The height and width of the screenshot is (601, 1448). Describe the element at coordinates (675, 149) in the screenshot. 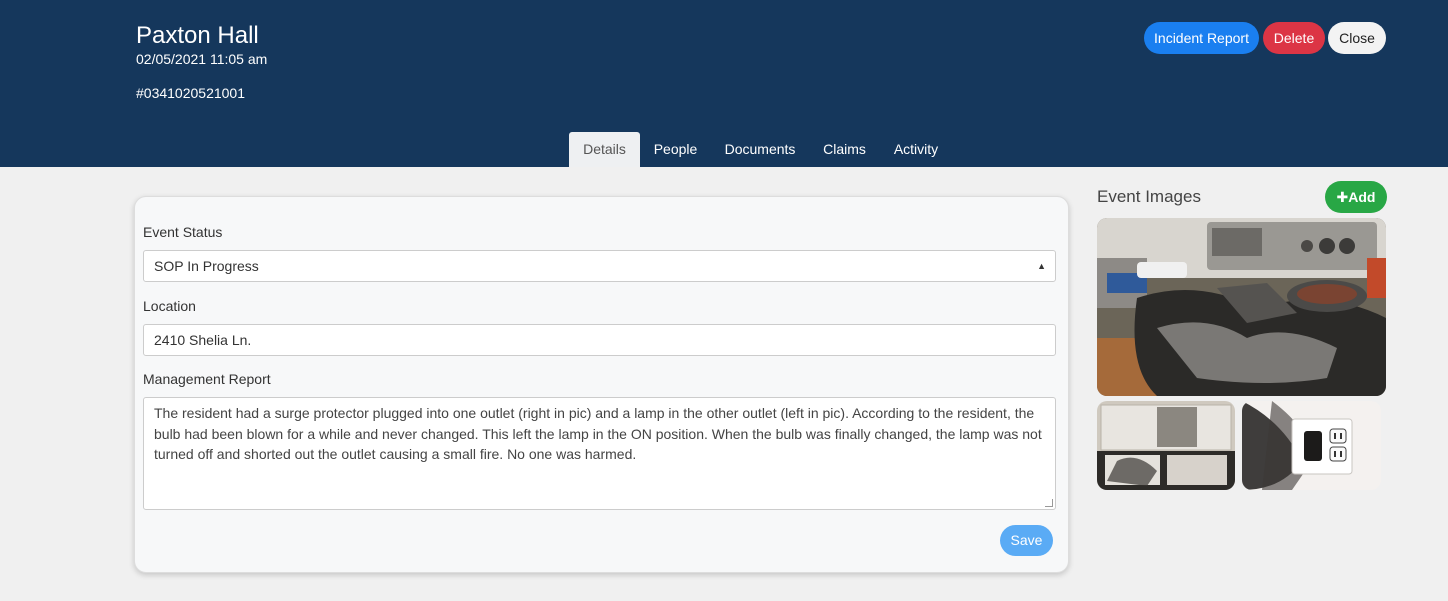

I see `tab-people: People` at that location.